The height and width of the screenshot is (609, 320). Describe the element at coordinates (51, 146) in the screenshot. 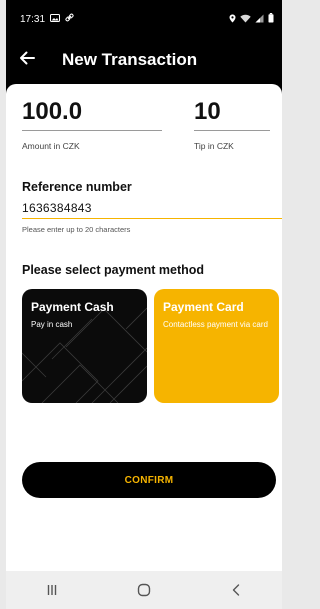

I see `amount-label: Amount in CZK` at that location.